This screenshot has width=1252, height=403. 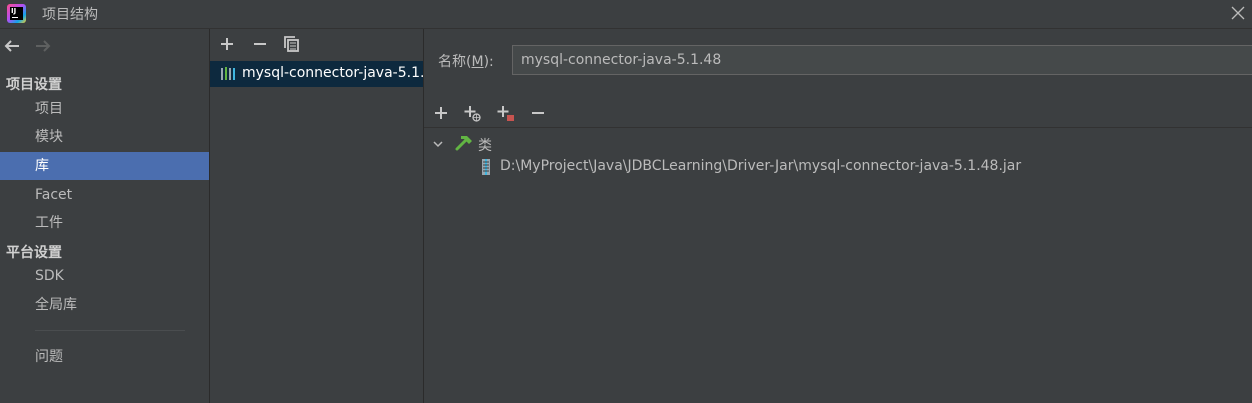 I want to click on copy-icon, so click(x=292, y=44).